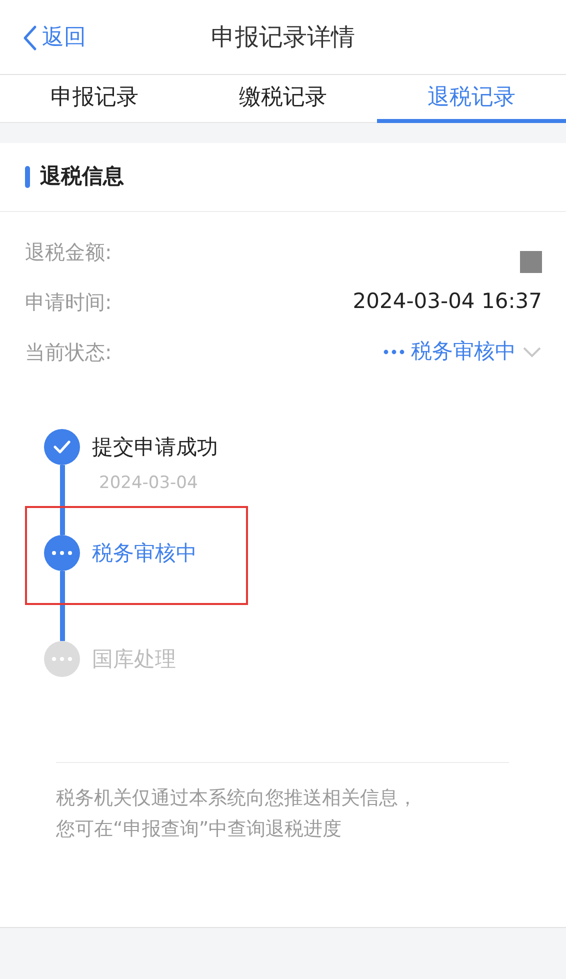  I want to click on section-title: 退税信息, so click(82, 176).